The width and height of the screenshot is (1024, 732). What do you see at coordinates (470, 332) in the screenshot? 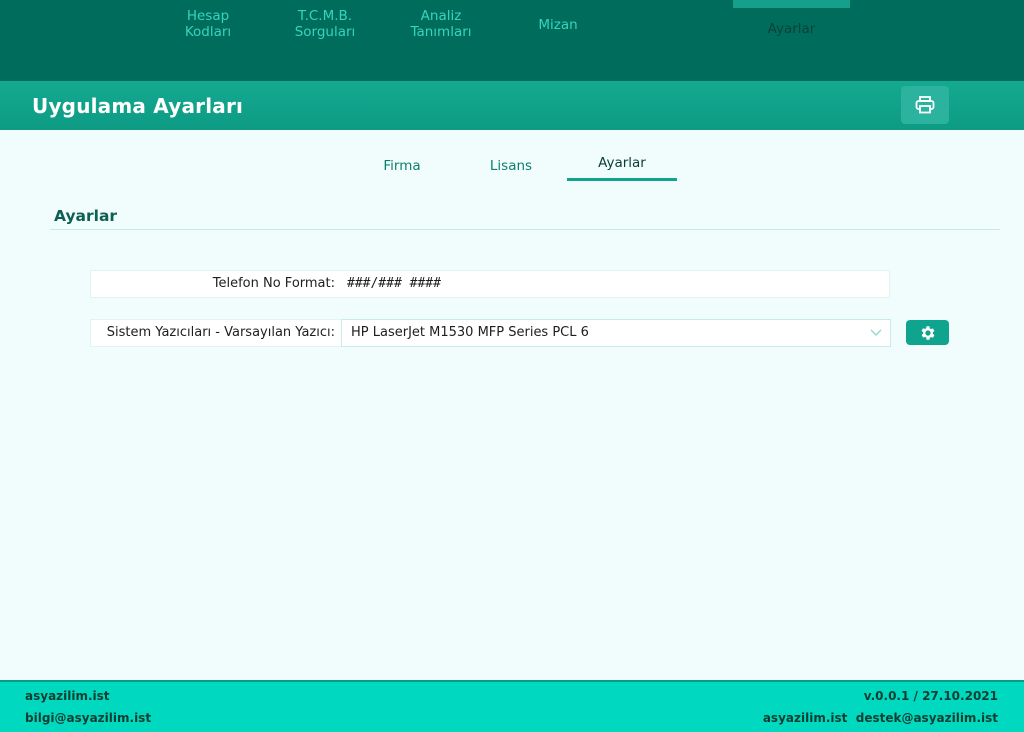
I see `selected-printer: HP LaserJet M1530 MFP Series PCL 6` at bounding box center [470, 332].